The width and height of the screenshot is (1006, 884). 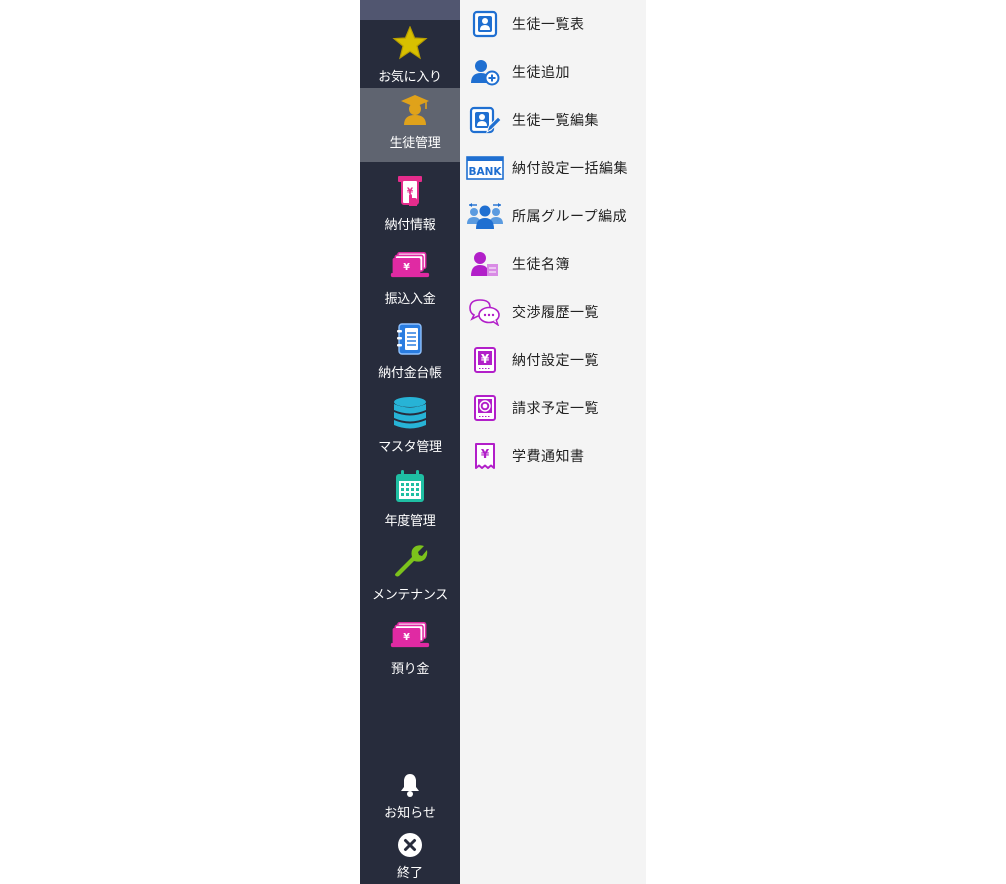 I want to click on sidebar-item-bank-transfer: ¥ 振込入金, so click(x=410, y=281).